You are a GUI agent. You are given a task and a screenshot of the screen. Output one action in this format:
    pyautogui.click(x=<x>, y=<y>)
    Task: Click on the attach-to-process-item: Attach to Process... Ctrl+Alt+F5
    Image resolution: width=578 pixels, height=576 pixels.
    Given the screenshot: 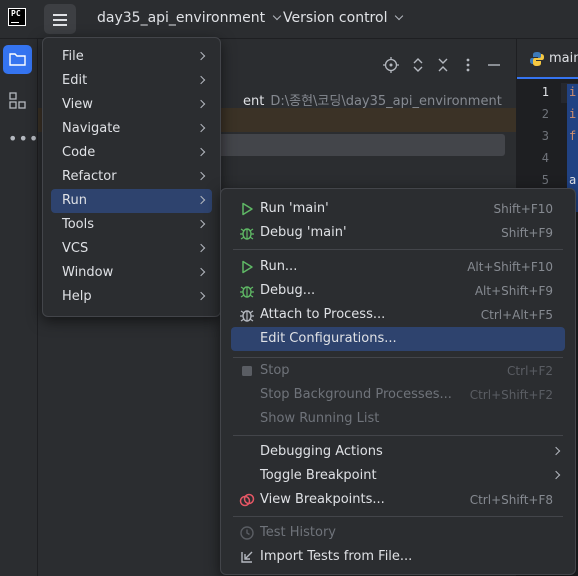 What is the action you would take?
    pyautogui.click(x=398, y=315)
    